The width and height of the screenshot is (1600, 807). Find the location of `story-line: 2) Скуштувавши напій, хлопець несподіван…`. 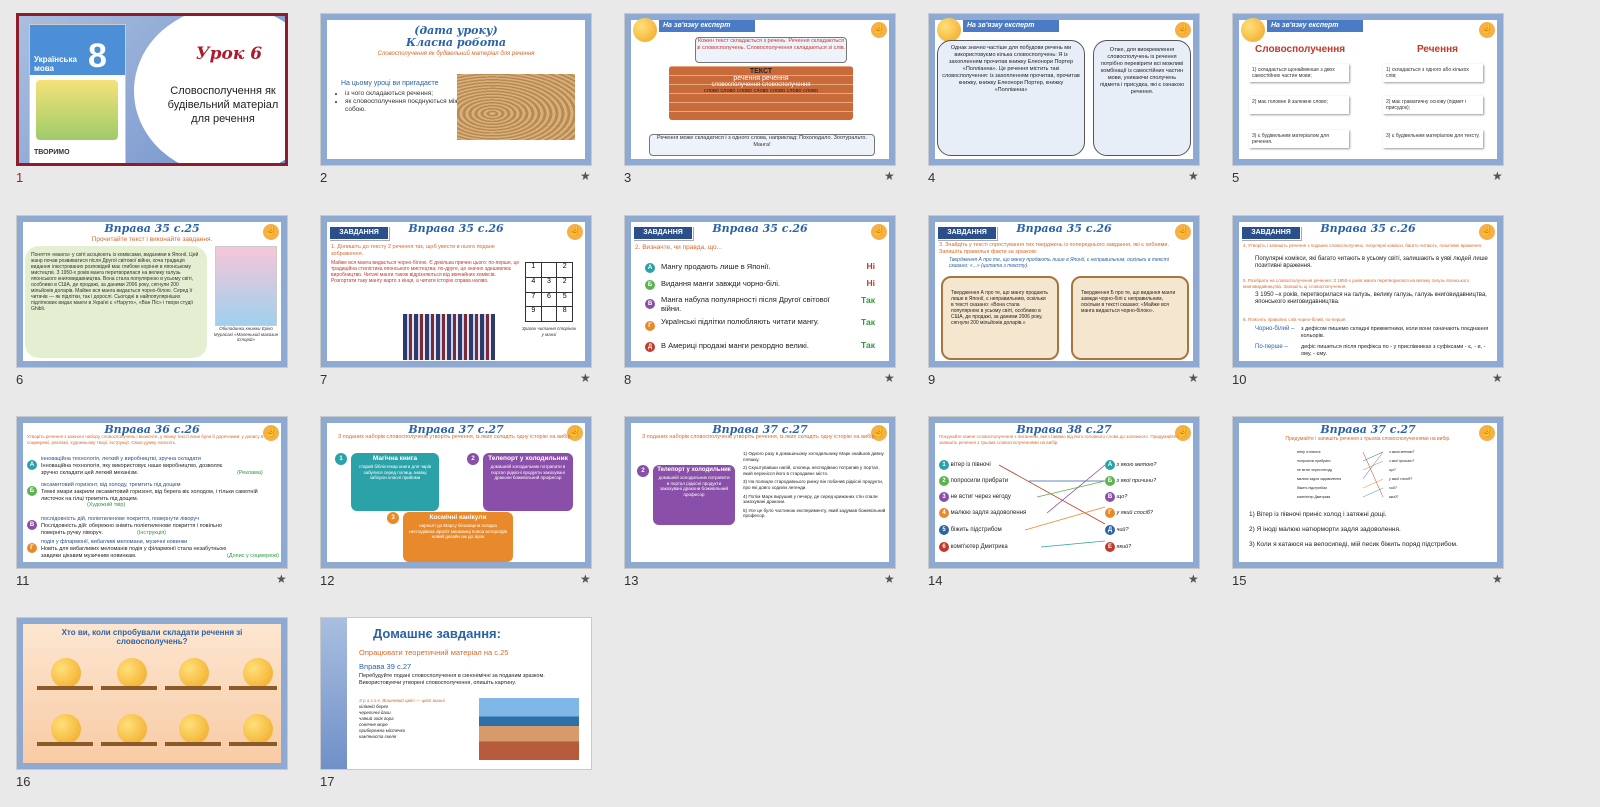

story-line: 2) Скуштувавши напій, хлопець несподіван… is located at coordinates (811, 470).